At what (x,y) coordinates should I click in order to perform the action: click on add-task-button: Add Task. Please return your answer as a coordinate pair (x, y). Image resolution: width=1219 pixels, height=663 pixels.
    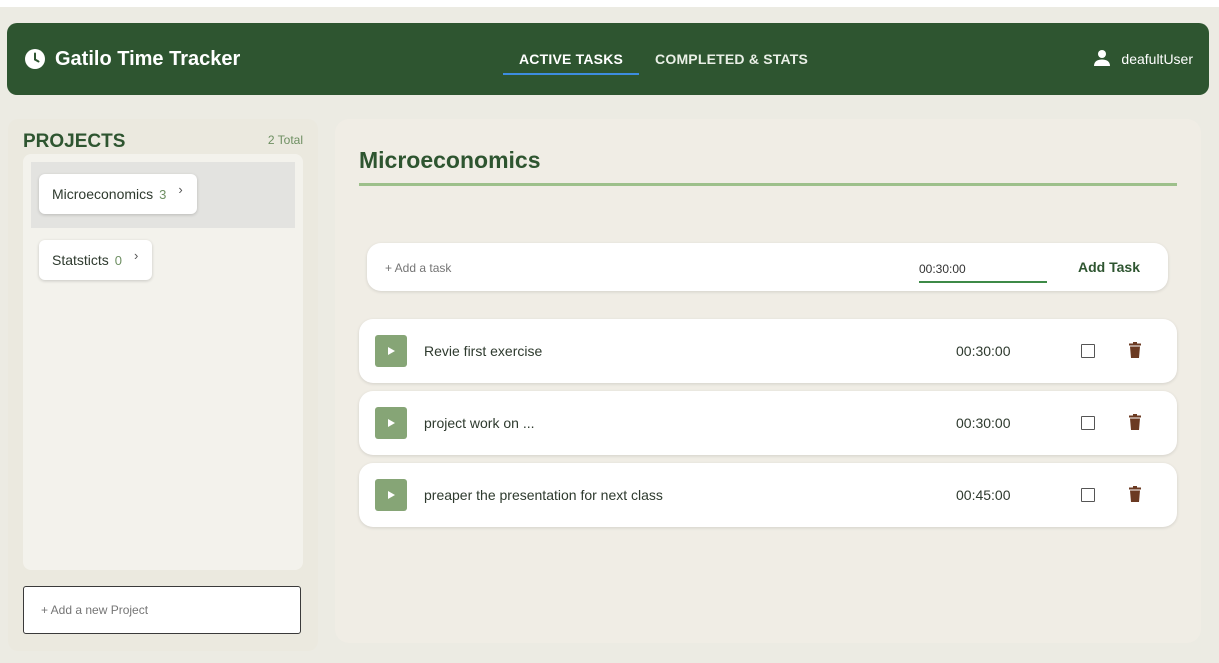
    Looking at the image, I should click on (1109, 267).